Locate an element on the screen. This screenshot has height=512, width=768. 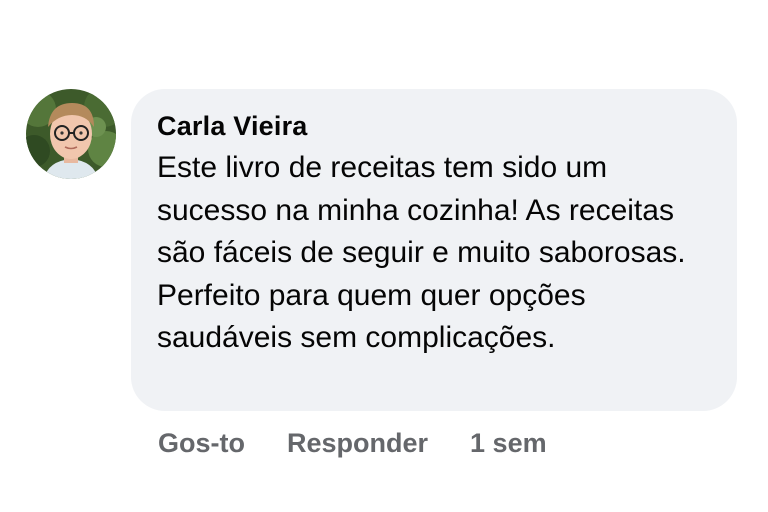
comment-actions: Gos-to Responder 1 sem is located at coordinates (352, 443).